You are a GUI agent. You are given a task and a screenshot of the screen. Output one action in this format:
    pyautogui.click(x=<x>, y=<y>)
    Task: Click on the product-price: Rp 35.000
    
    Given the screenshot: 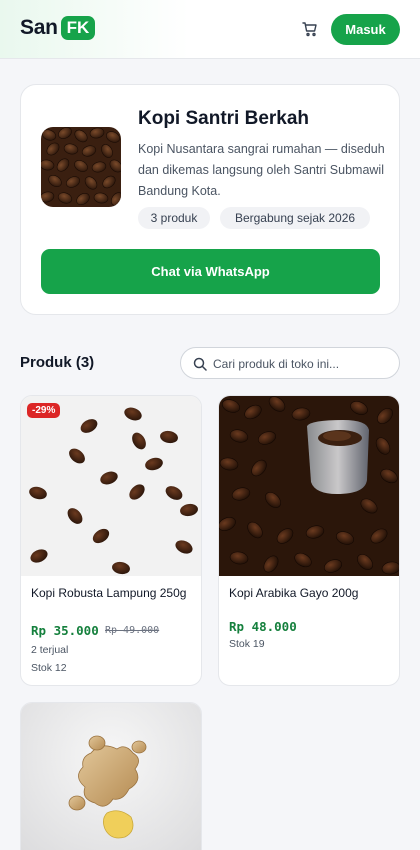 What is the action you would take?
    pyautogui.click(x=65, y=630)
    